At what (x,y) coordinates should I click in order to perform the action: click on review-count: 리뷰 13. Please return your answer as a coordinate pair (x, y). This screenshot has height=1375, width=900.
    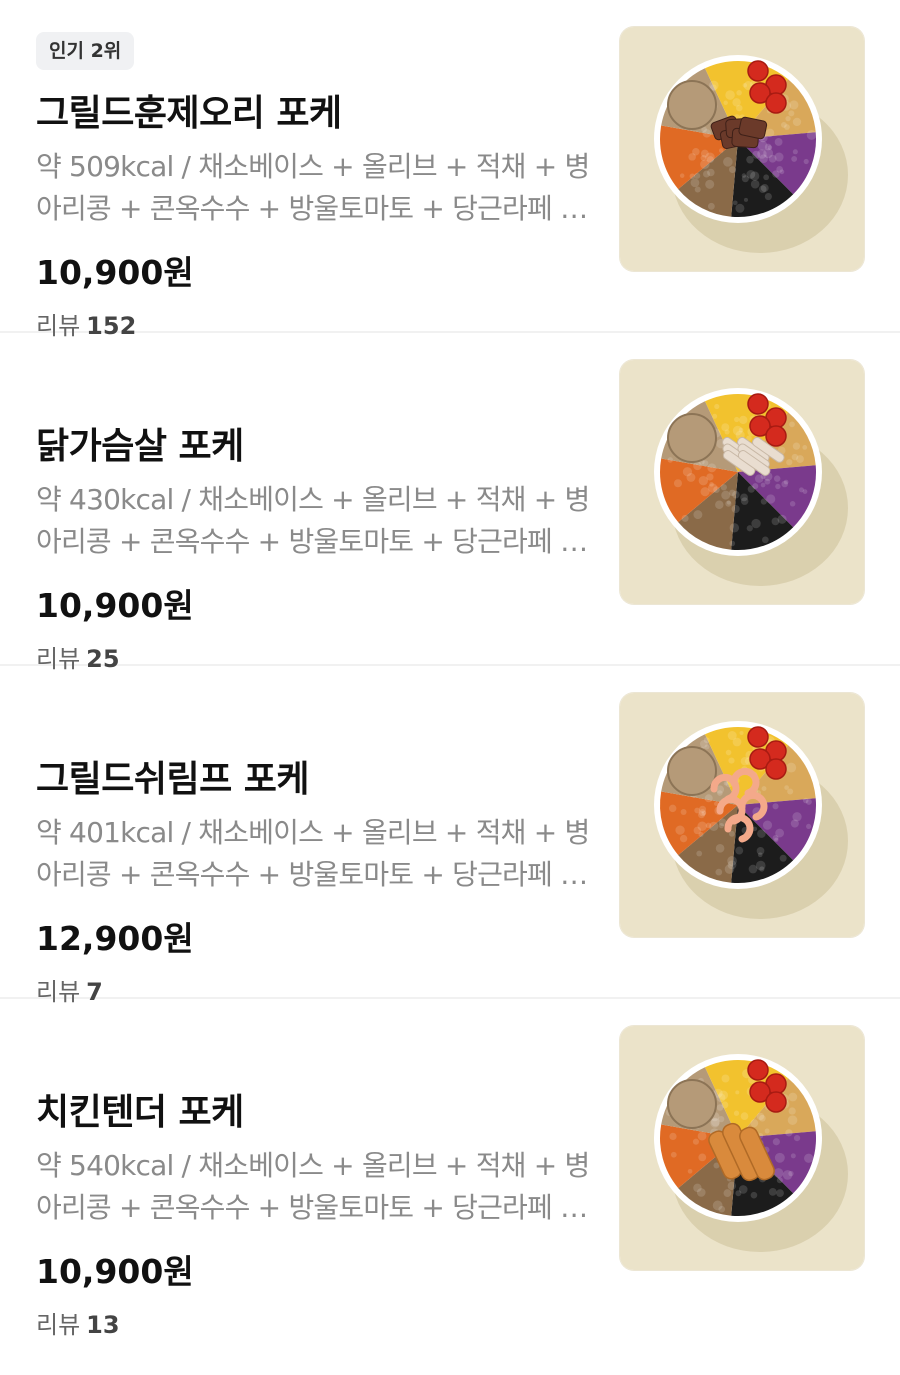
    Looking at the image, I should click on (78, 1322).